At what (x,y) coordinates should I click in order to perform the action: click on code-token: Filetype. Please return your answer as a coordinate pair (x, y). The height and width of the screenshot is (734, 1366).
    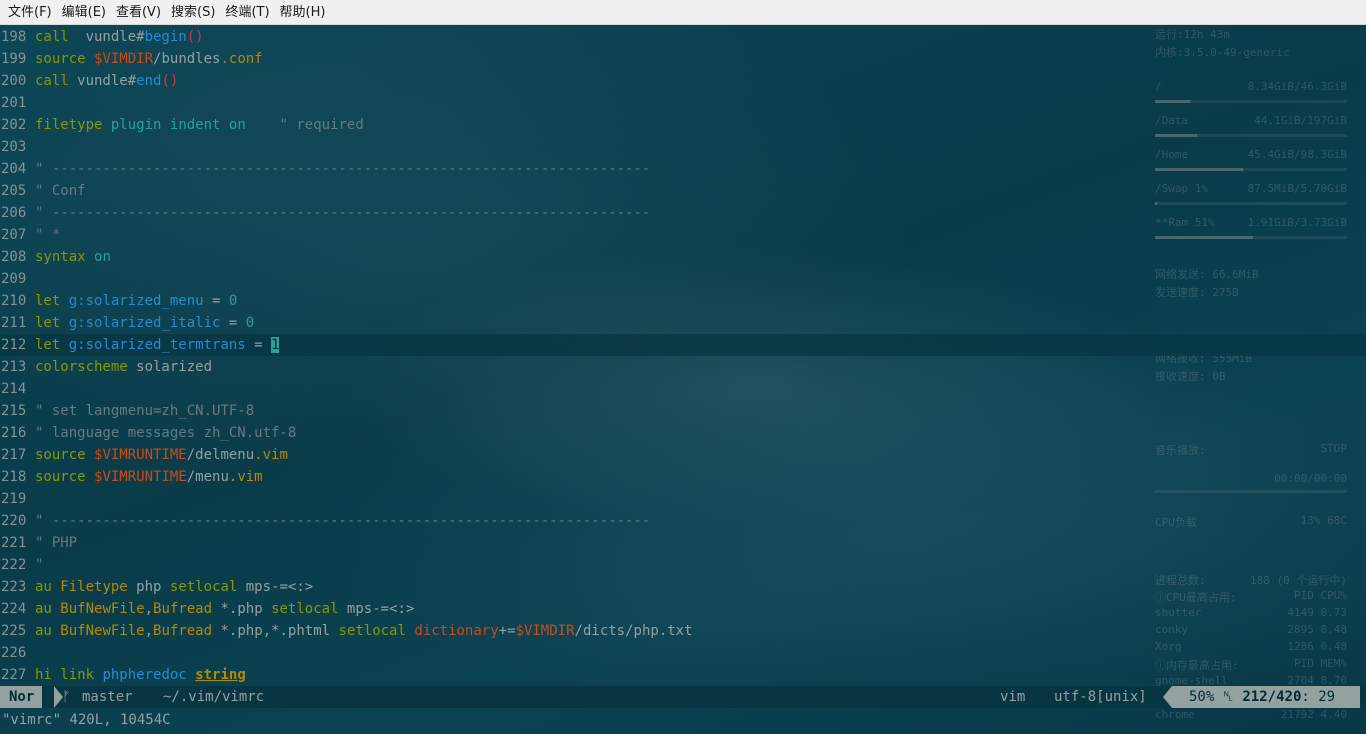
    Looking at the image, I should click on (94, 587).